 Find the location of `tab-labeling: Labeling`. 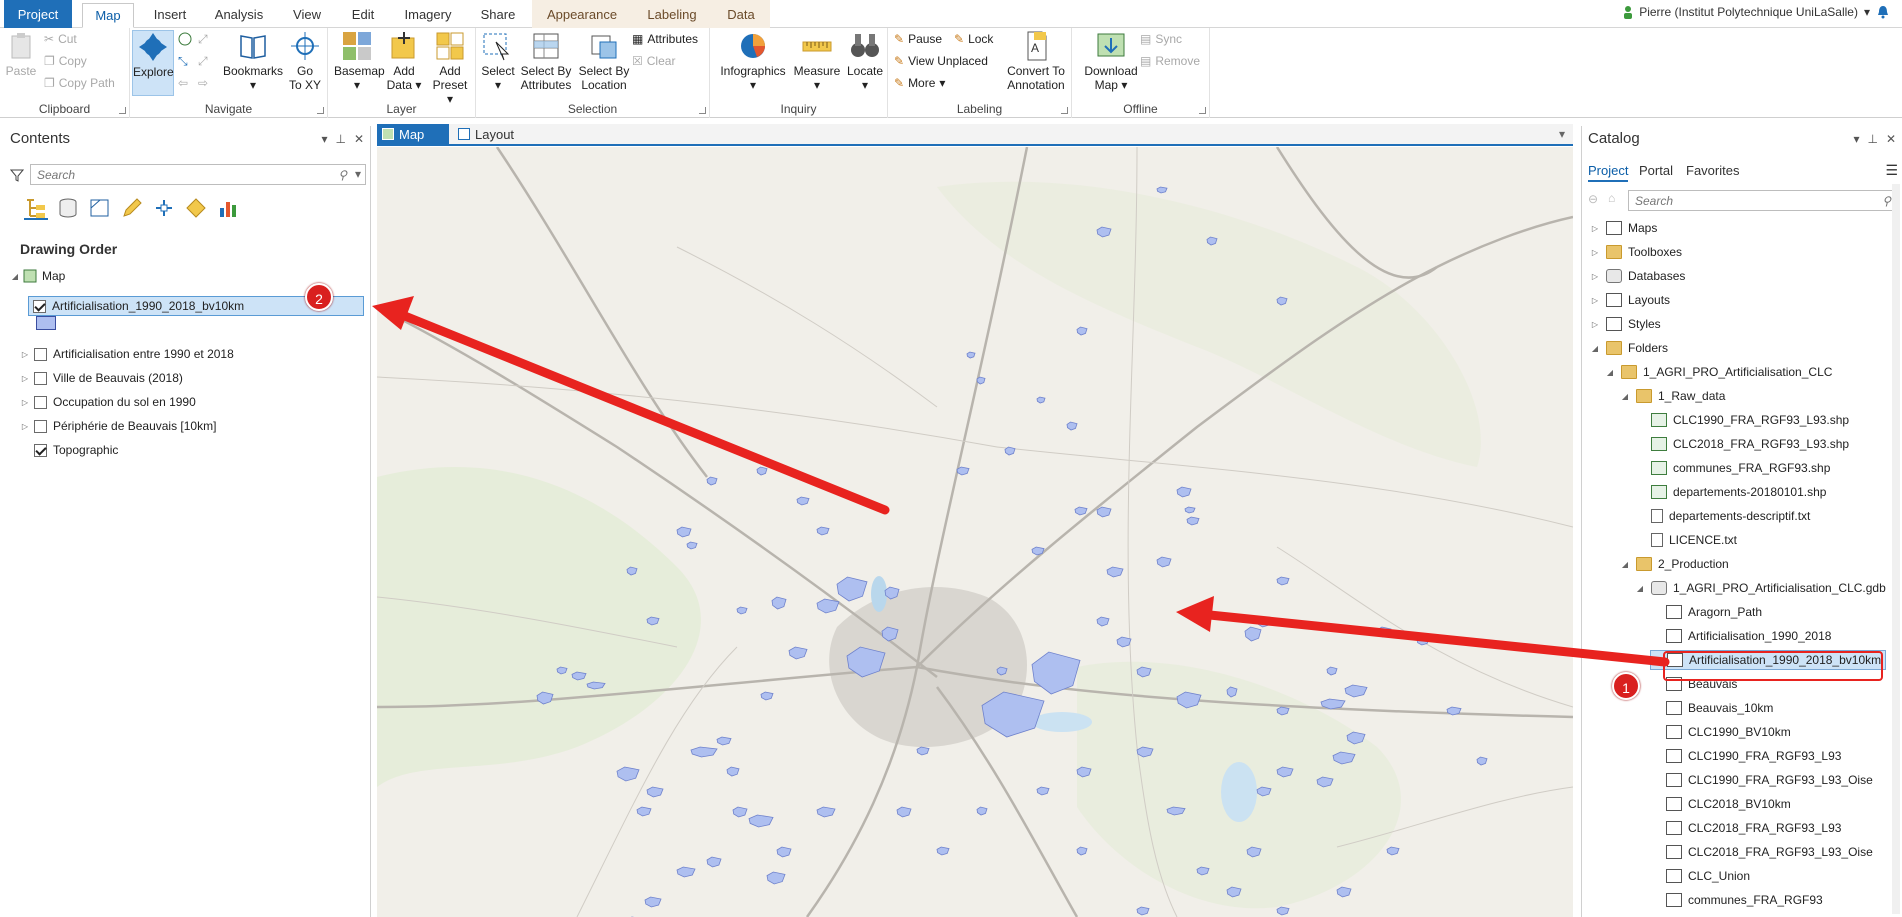

tab-labeling: Labeling is located at coordinates (672, 14).